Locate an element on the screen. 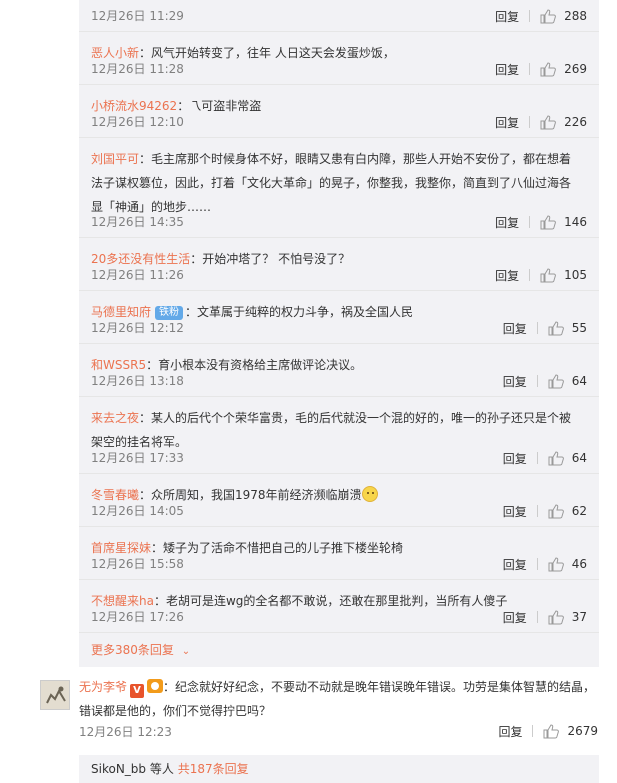 This screenshot has height=783, width=617. like-count: 226 is located at coordinates (575, 122).